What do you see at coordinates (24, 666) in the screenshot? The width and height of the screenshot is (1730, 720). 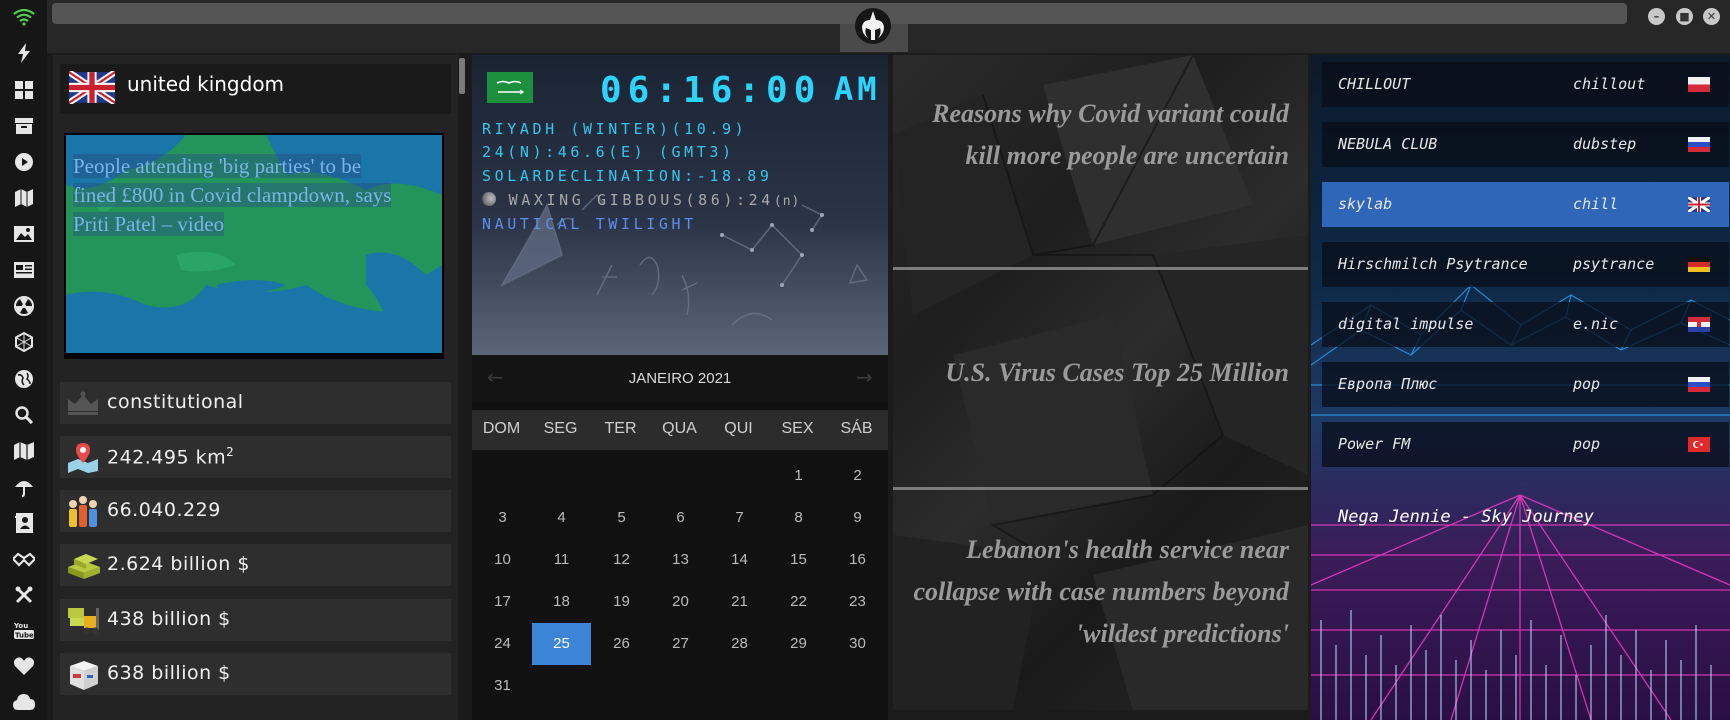 I see `heart-icon` at bounding box center [24, 666].